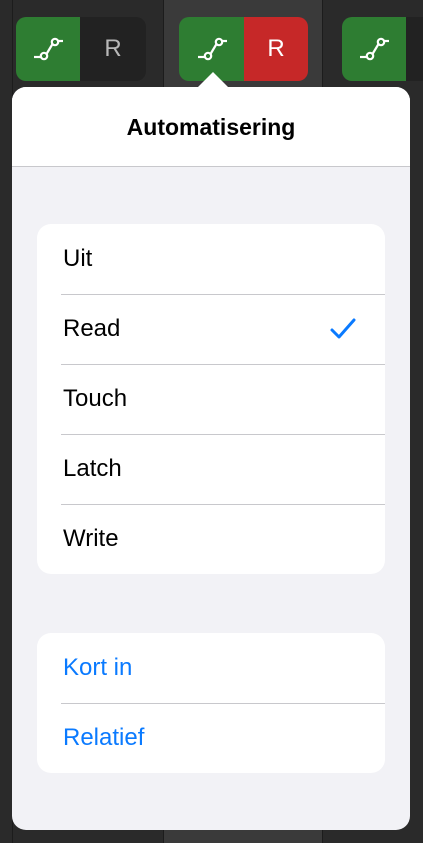 This screenshot has height=843, width=423. I want to click on option-relatief: Relatief, so click(211, 738).